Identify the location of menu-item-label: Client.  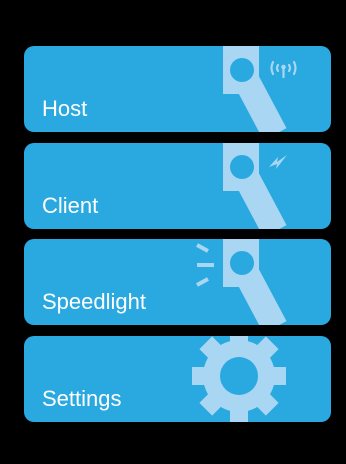
(70, 205).